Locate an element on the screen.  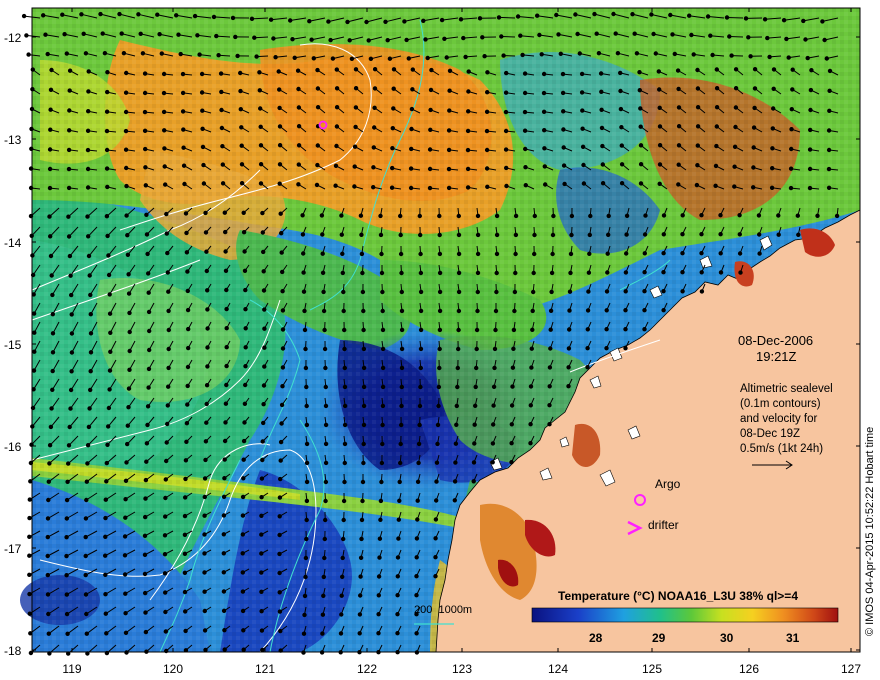
drifter-label: drifter is located at coordinates (663, 525).